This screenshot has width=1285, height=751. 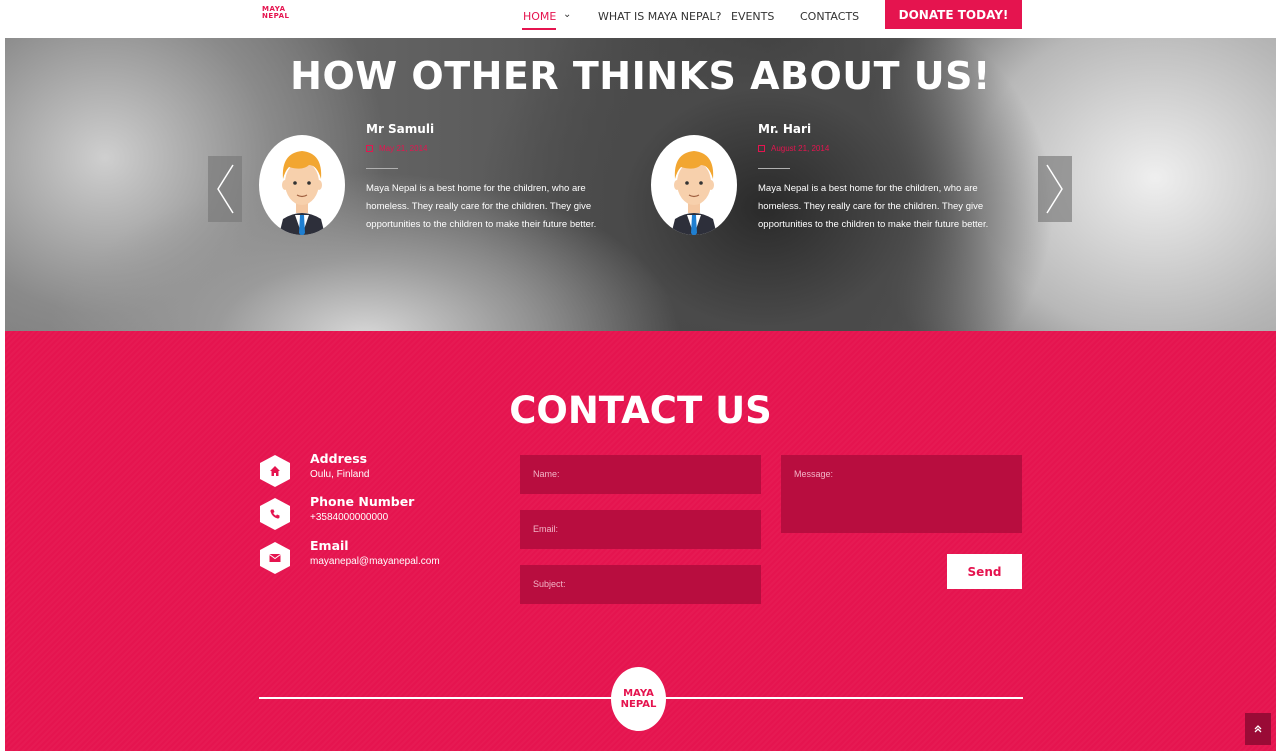 I want to click on carousel-prev-button, so click(x=225, y=189).